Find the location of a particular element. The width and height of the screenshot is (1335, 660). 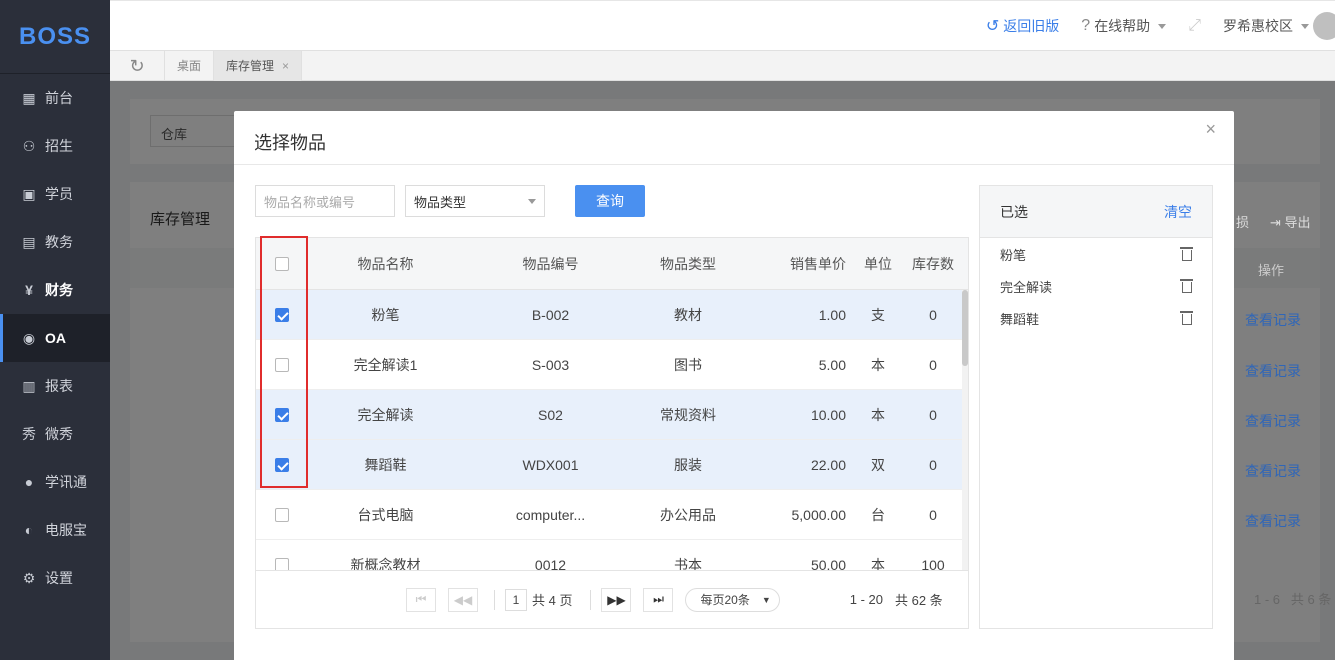

page-number-input: 1 is located at coordinates (516, 599).